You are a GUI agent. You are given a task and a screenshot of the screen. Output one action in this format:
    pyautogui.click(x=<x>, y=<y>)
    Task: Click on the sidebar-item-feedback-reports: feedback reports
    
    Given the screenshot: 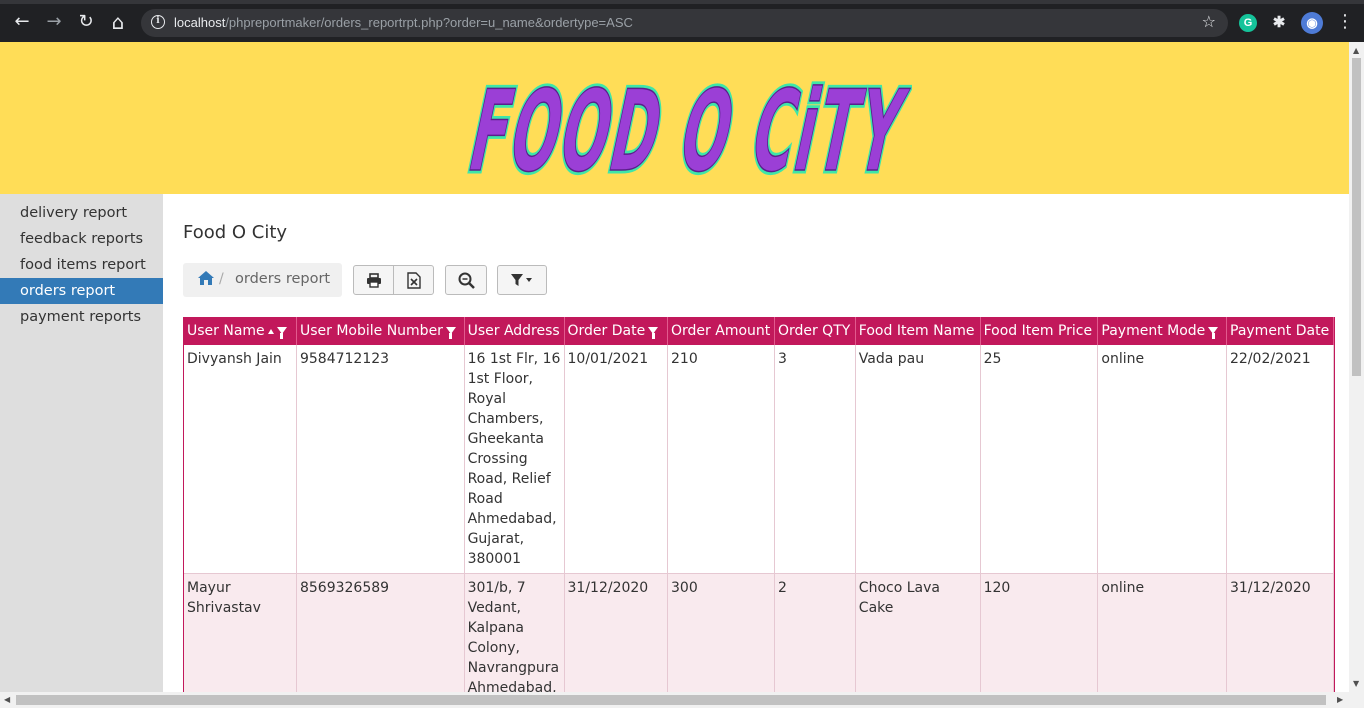 What is the action you would take?
    pyautogui.click(x=81, y=239)
    